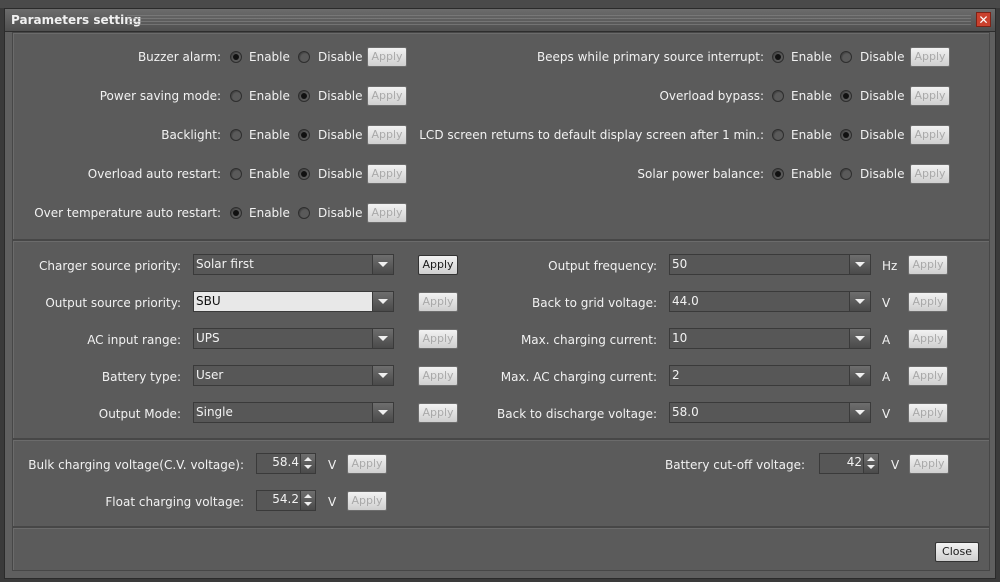 The image size is (1000, 582). I want to click on title-grip, so click(549, 20).